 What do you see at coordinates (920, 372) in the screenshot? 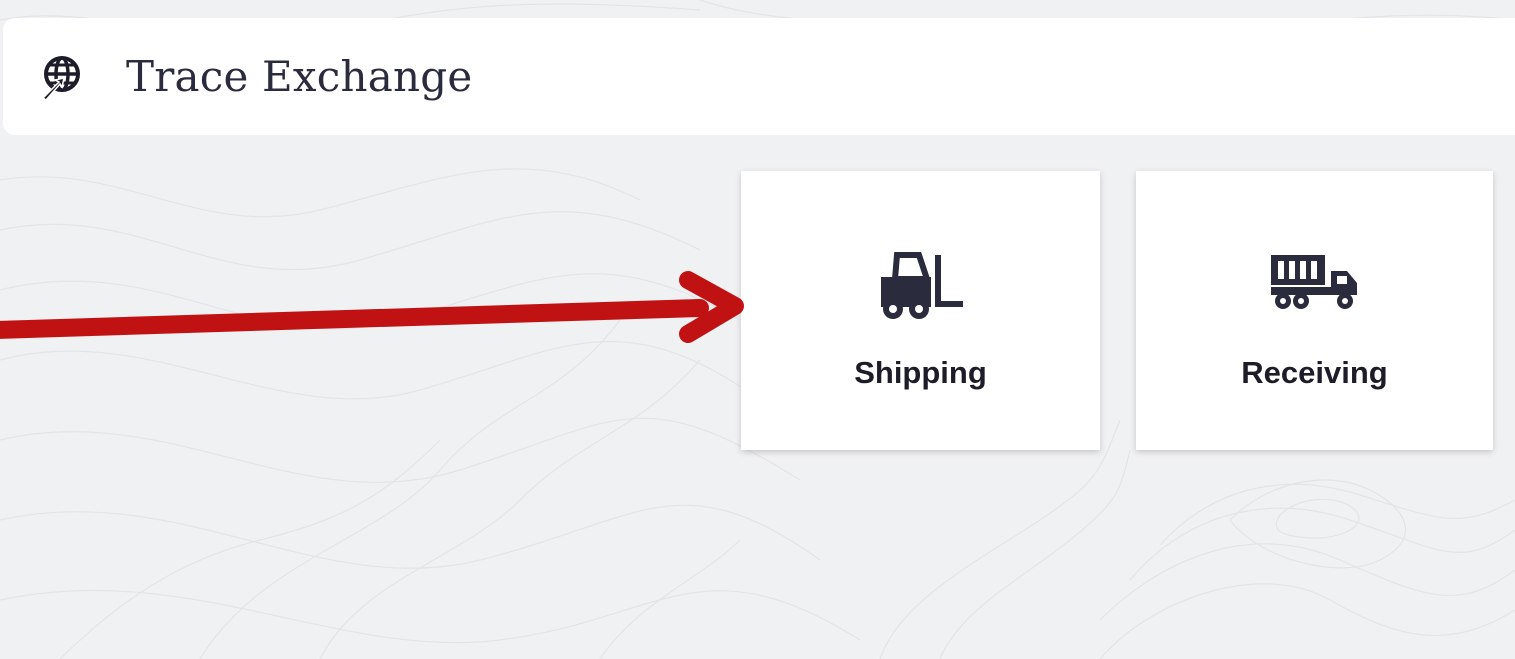
I see `shipping-label: Shipping` at bounding box center [920, 372].